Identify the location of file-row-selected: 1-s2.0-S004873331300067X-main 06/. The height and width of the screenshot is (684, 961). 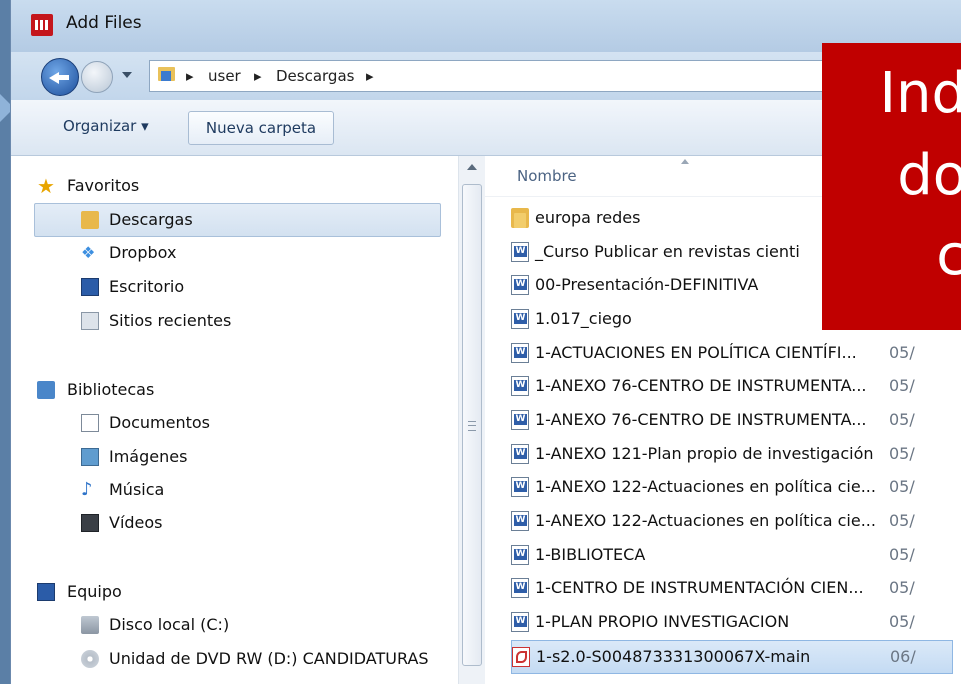
(732, 657).